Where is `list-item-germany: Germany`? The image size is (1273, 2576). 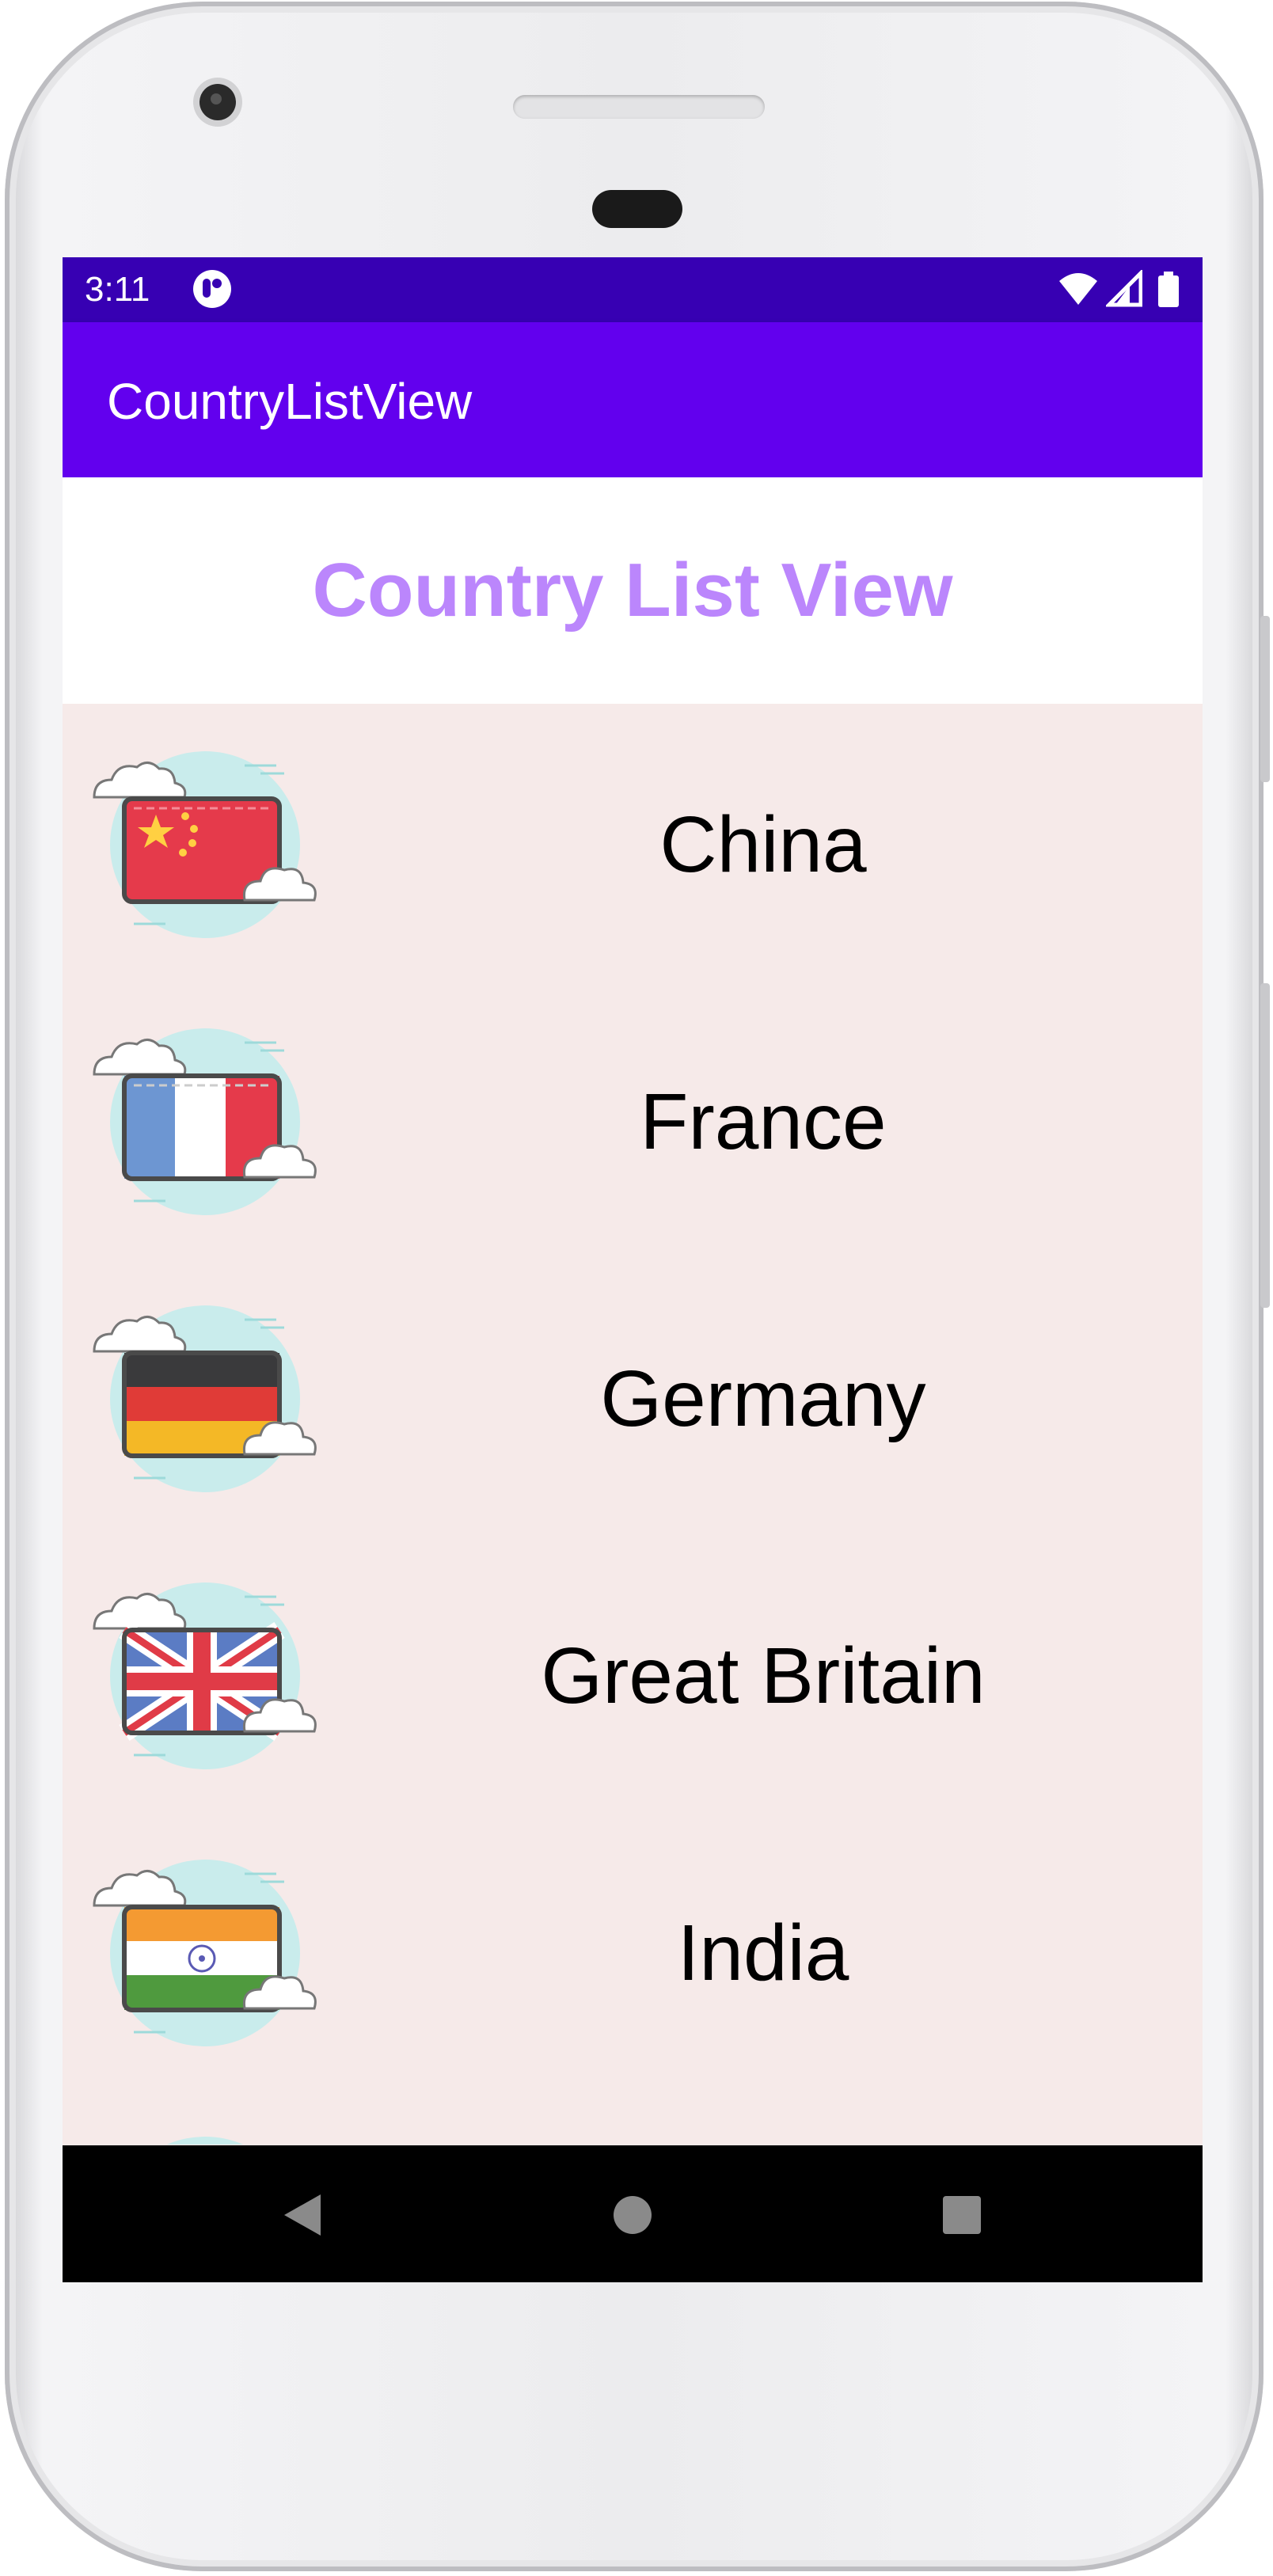
list-item-germany: Germany is located at coordinates (633, 1396).